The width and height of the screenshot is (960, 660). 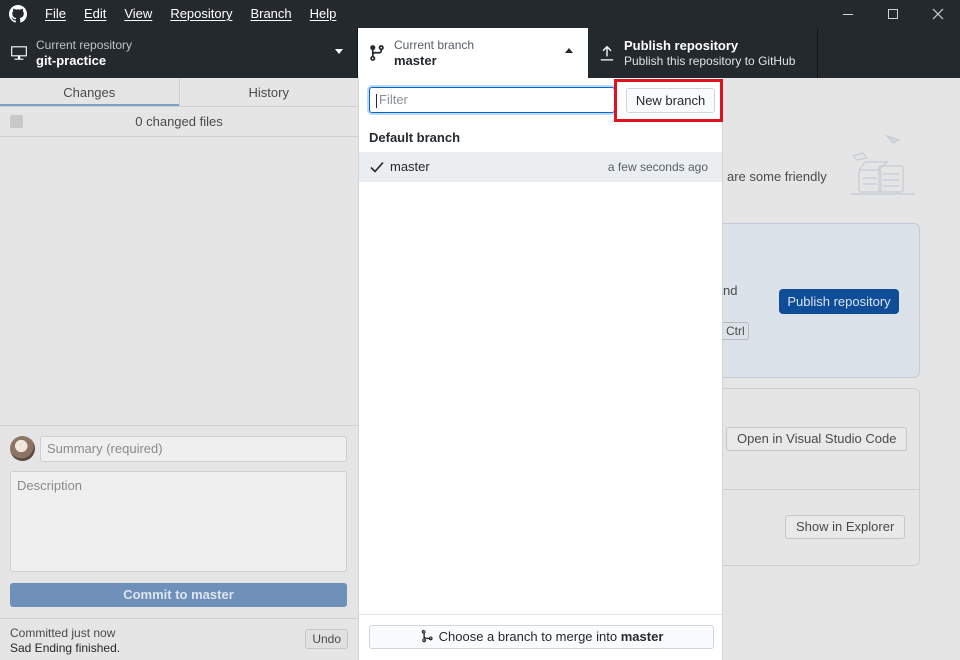 I want to click on publish-repository-cta-button: Publish repository, so click(x=839, y=301).